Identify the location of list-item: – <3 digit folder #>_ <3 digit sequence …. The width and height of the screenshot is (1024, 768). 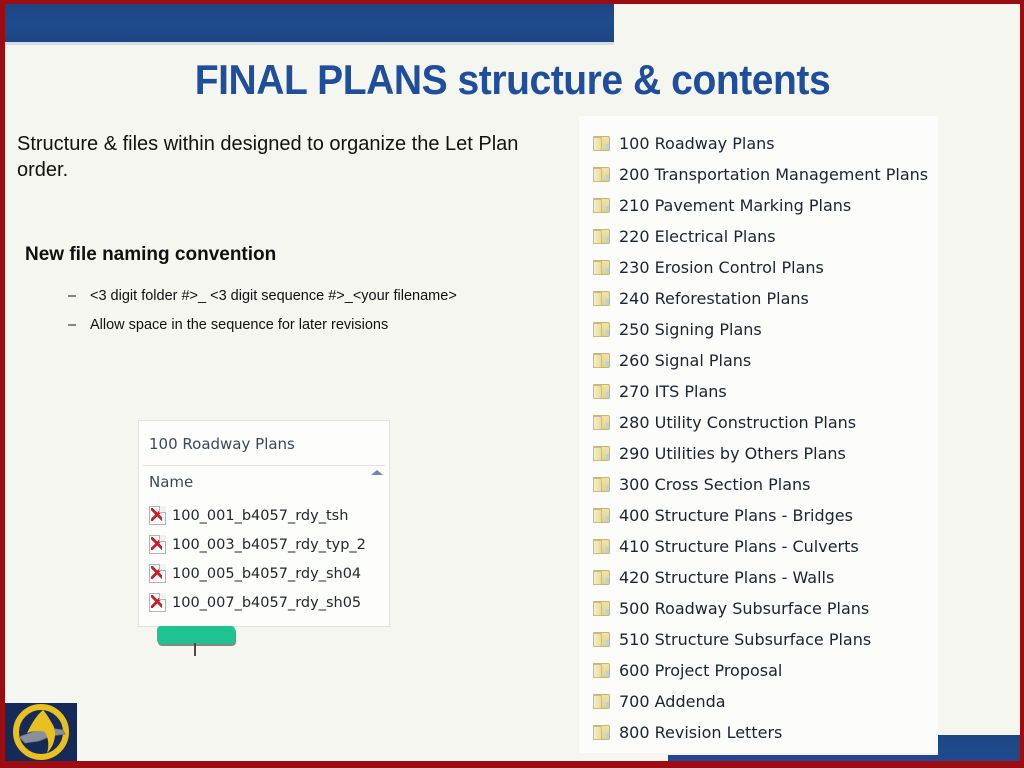
(315, 296).